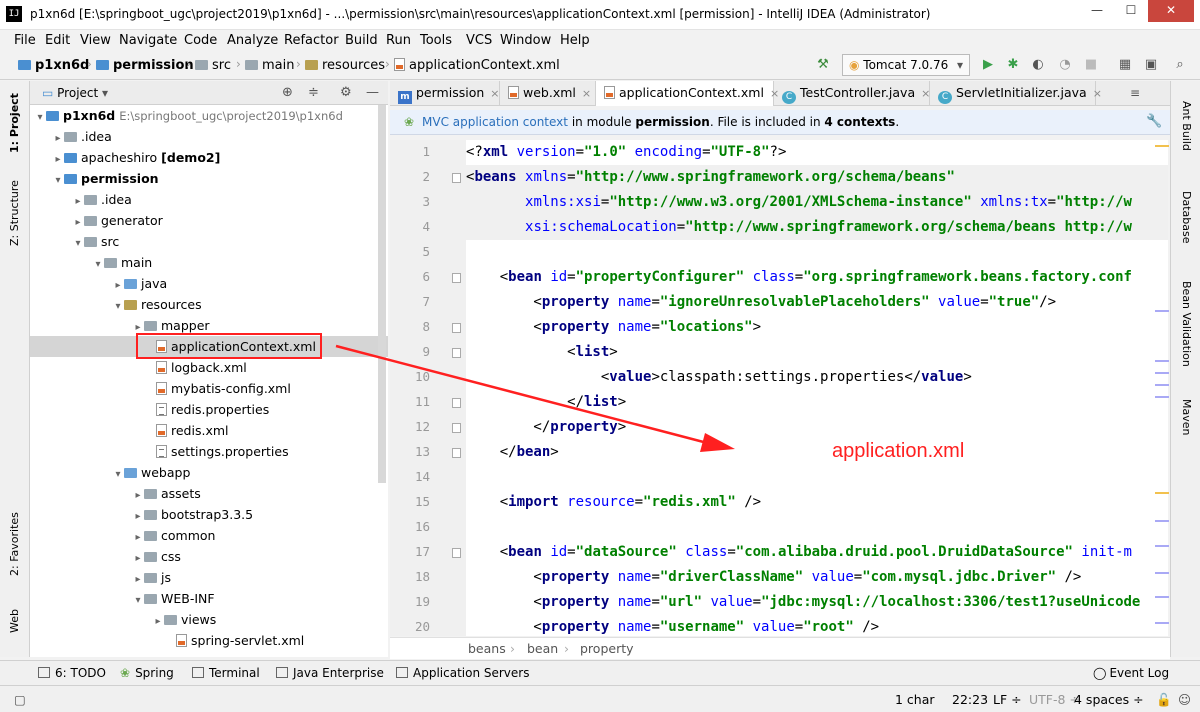  Describe the element at coordinates (817, 352) in the screenshot. I see `code-line: <list>` at that location.